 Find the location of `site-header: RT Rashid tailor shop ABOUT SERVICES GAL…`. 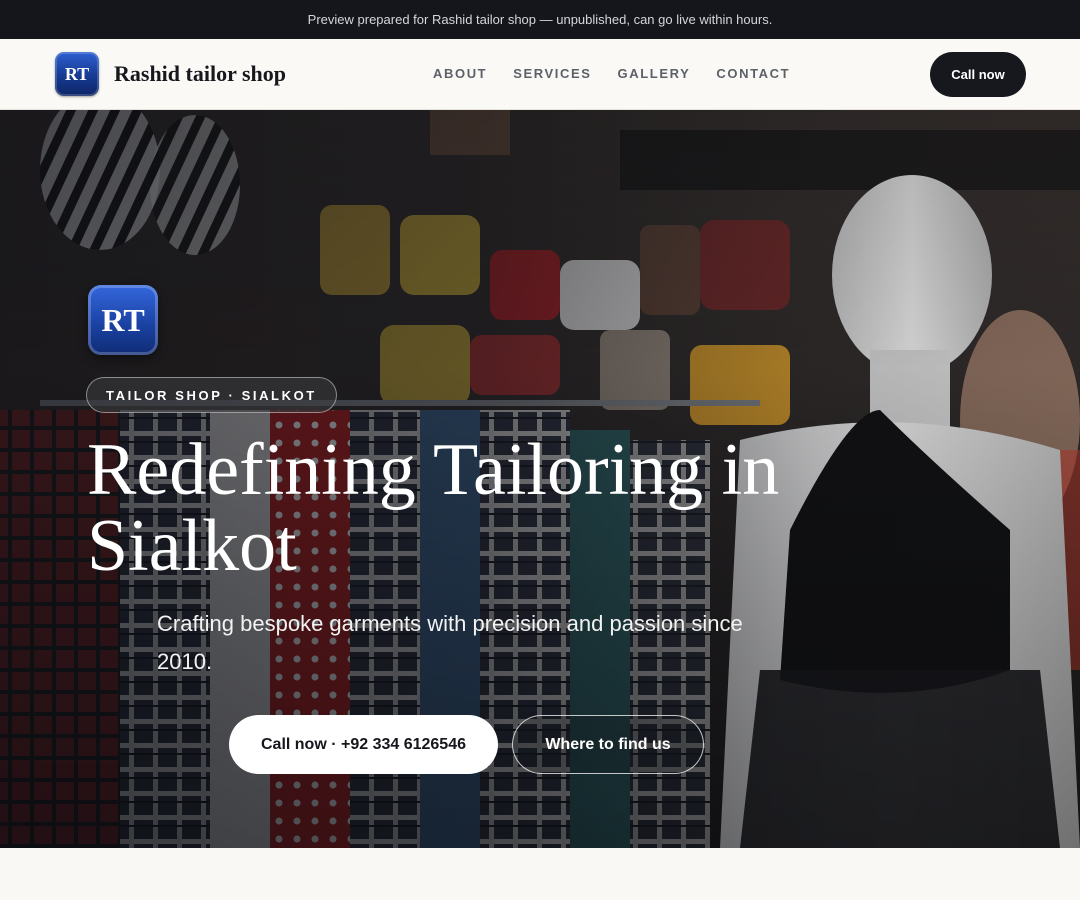

site-header: RT Rashid tailor shop ABOUT SERVICES GAL… is located at coordinates (540, 74).